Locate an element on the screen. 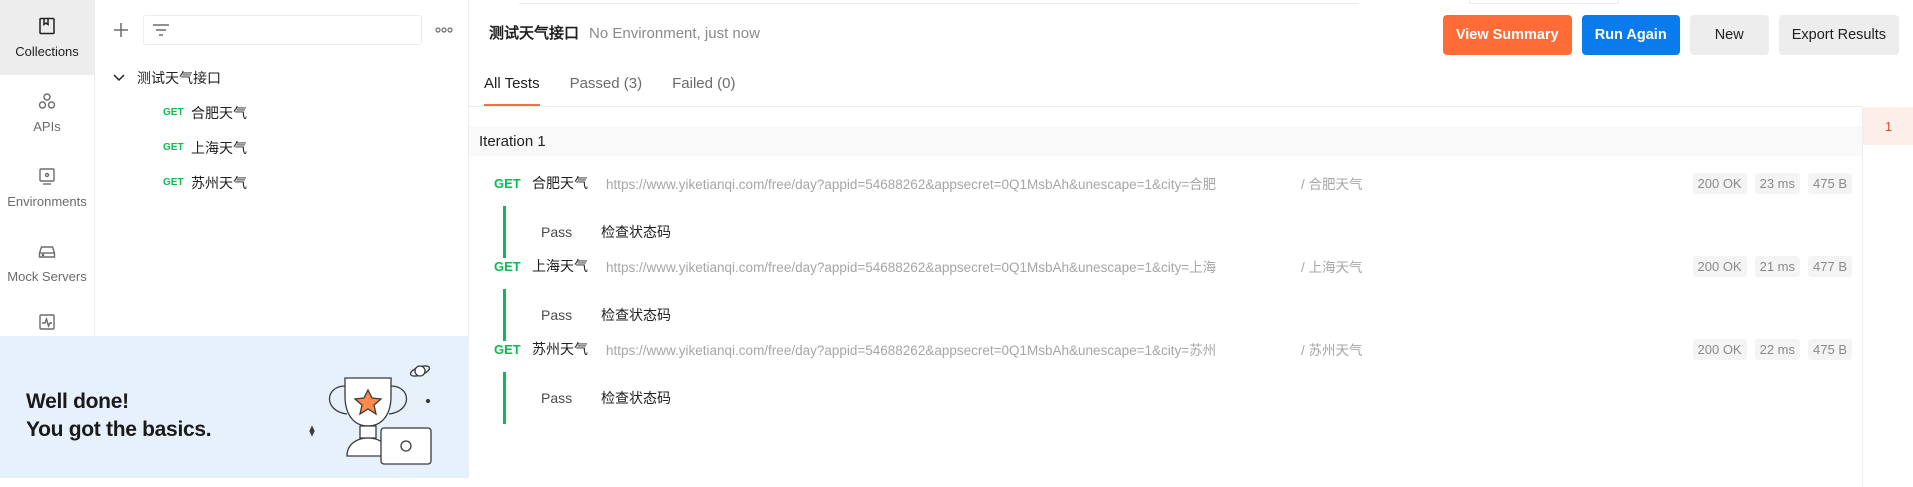 The width and height of the screenshot is (1913, 487). tab-all-tests: All Tests is located at coordinates (512, 88).